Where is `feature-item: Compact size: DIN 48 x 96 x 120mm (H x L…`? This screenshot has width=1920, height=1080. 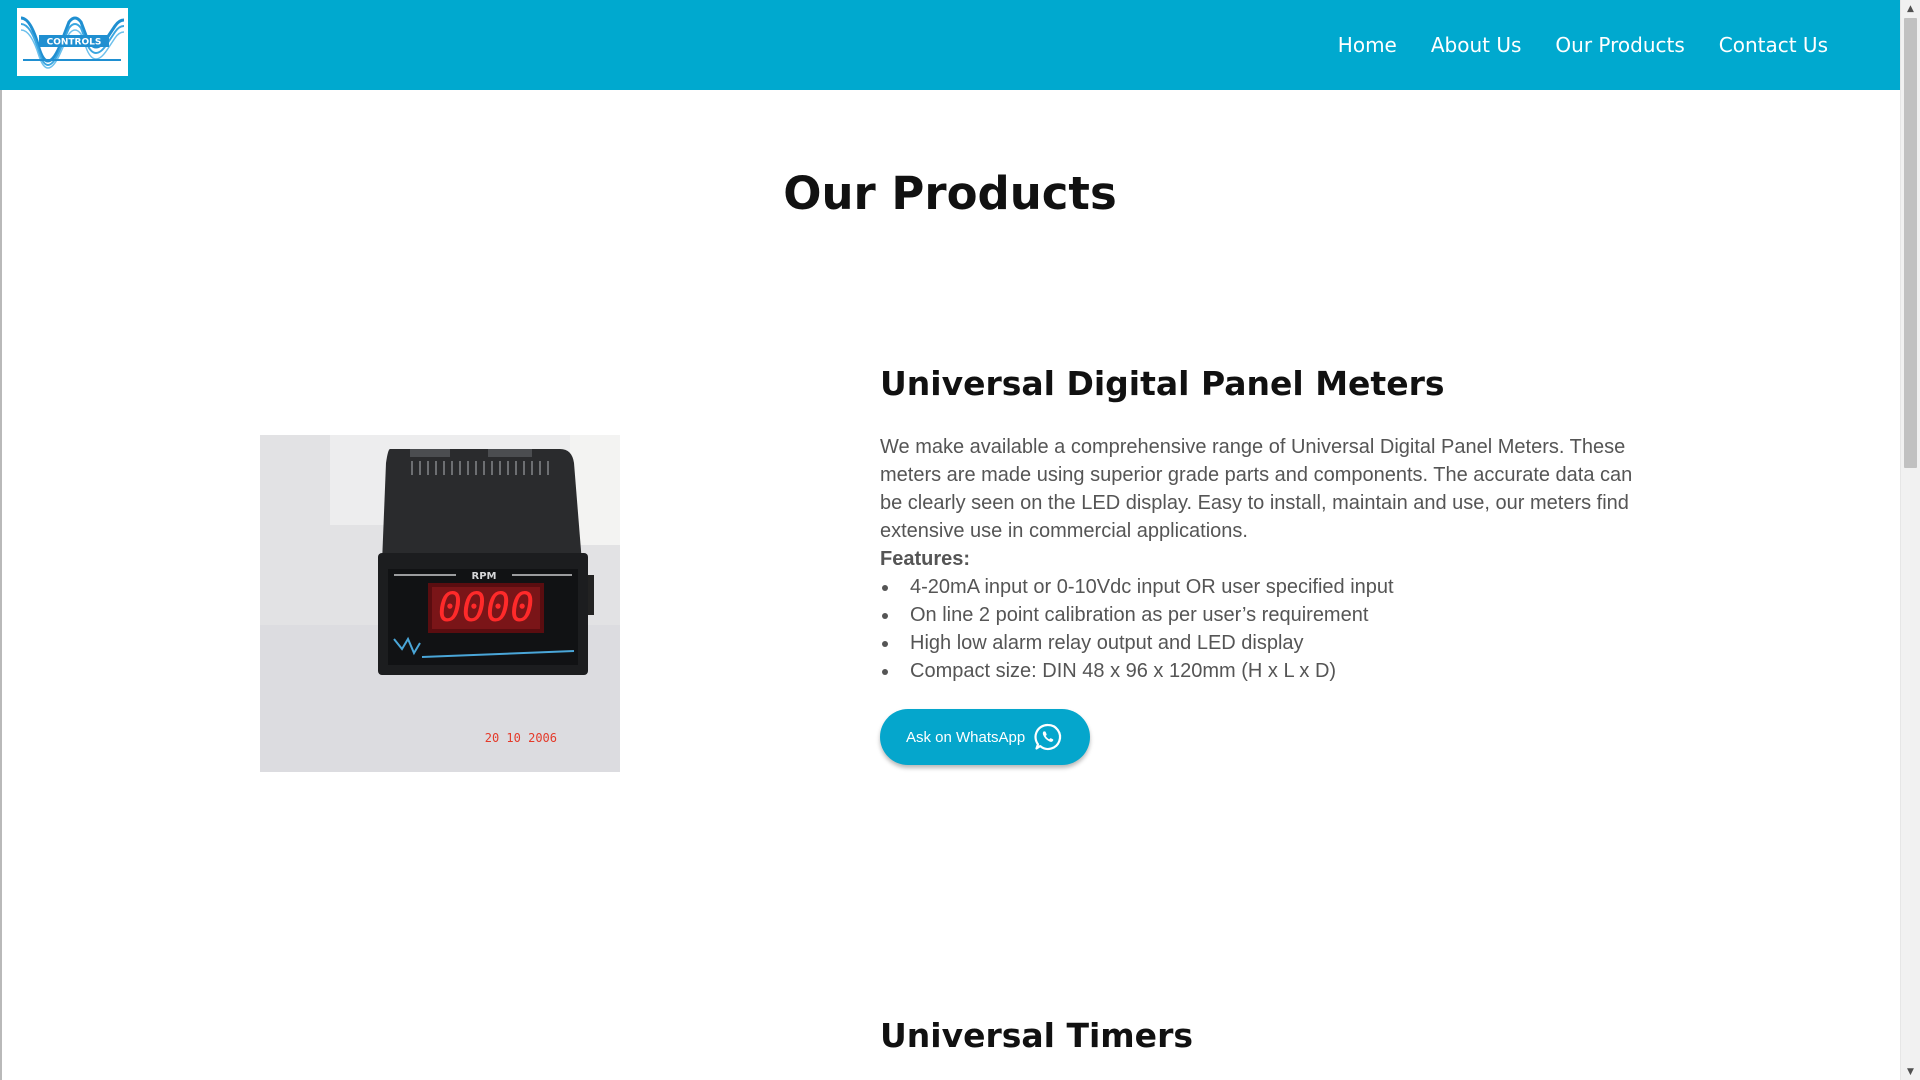 feature-item: Compact size: DIN 48 x 96 x 120mm (H x L… is located at coordinates (1137, 671).